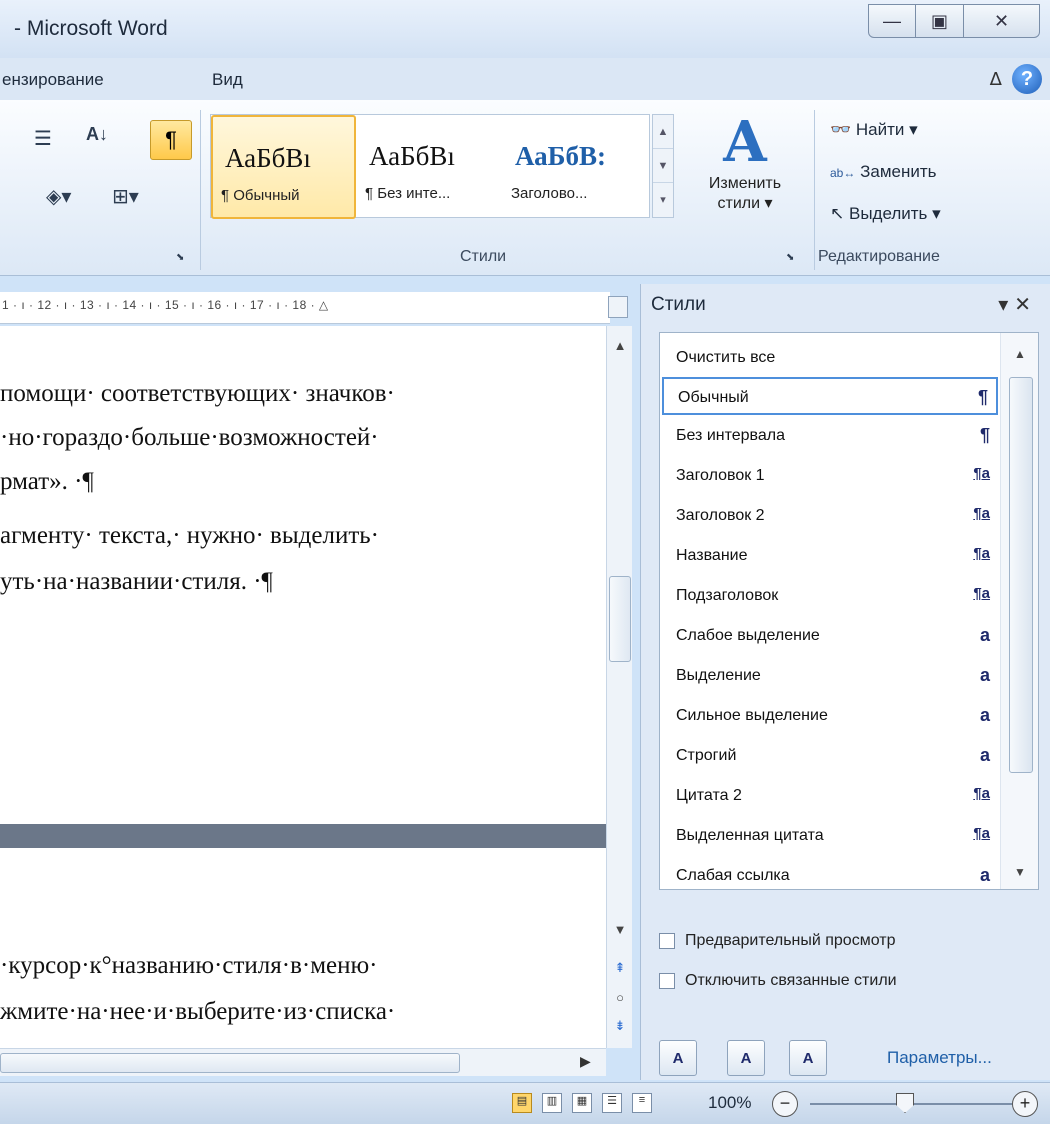  Describe the element at coordinates (726, 357) in the screenshot. I see `style-item-label: Очистить все` at that location.